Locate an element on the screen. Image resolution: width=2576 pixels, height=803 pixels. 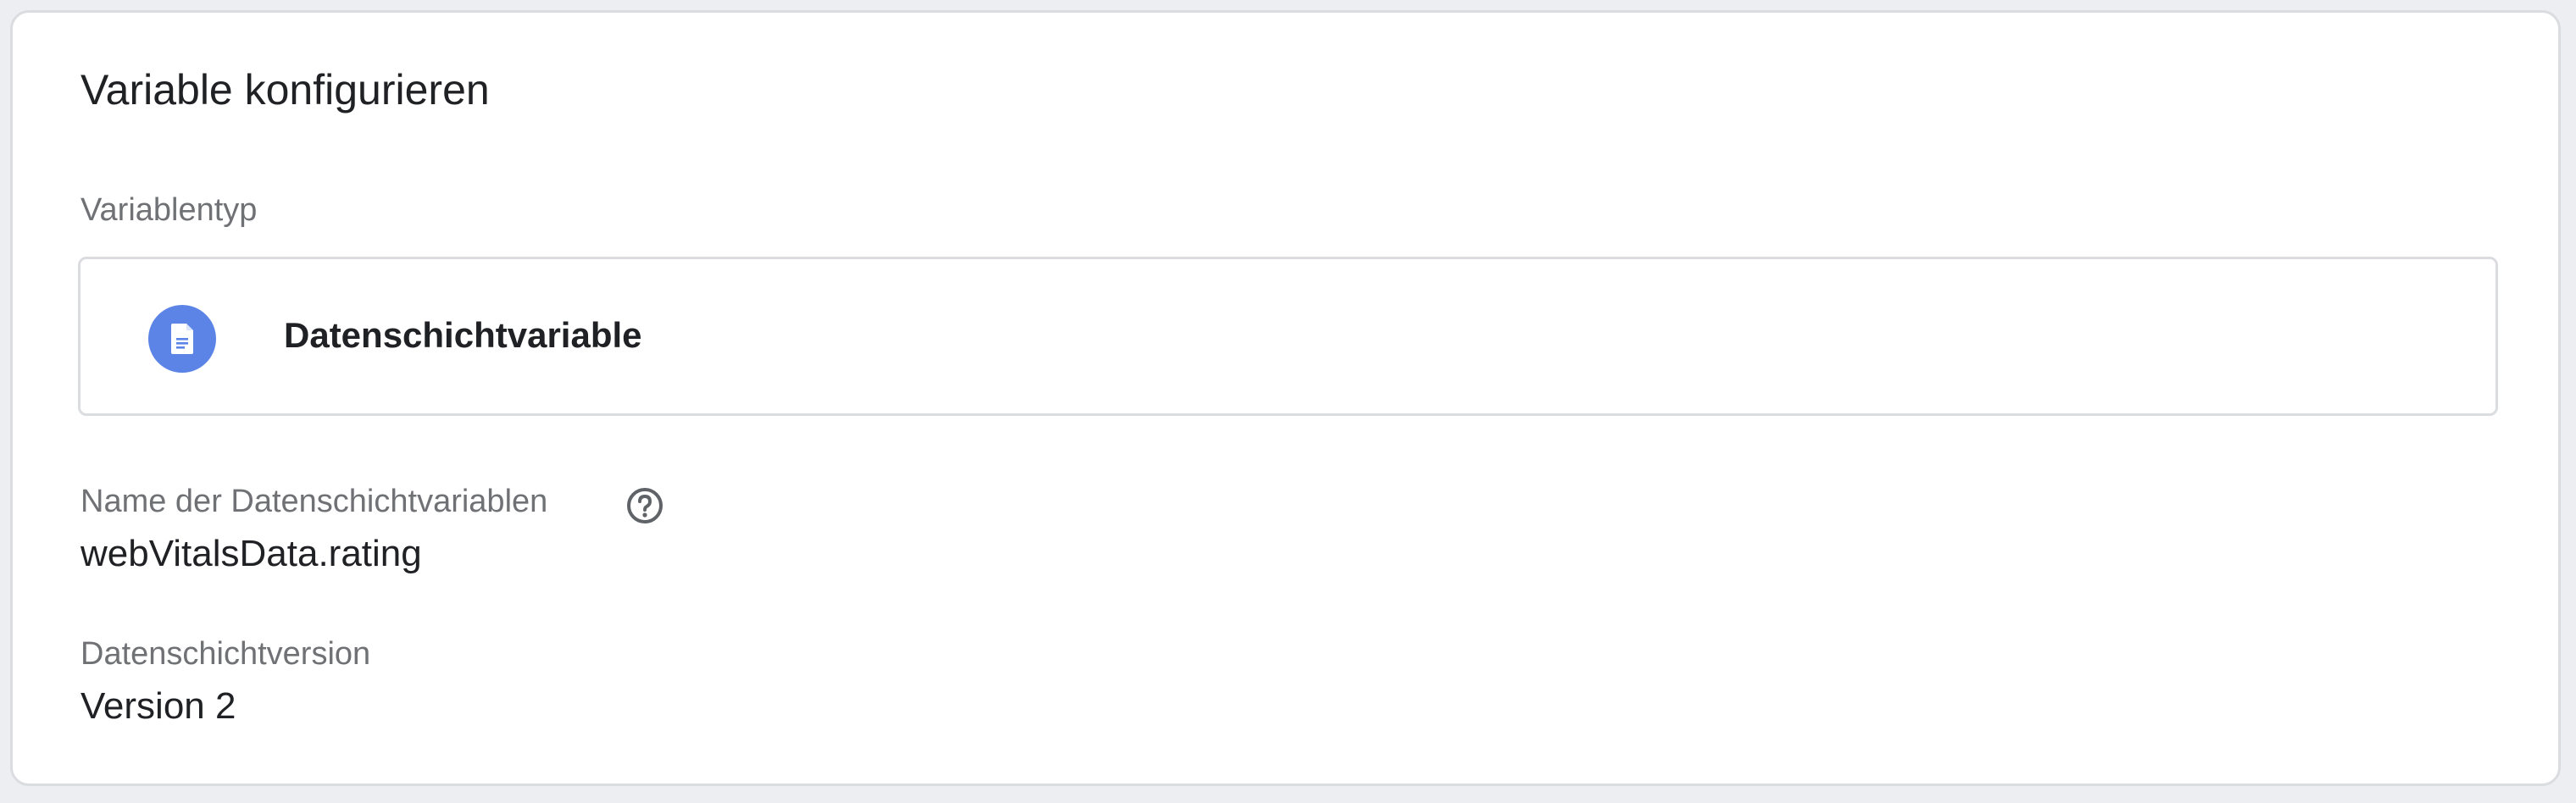
document-icon is located at coordinates (182, 339).